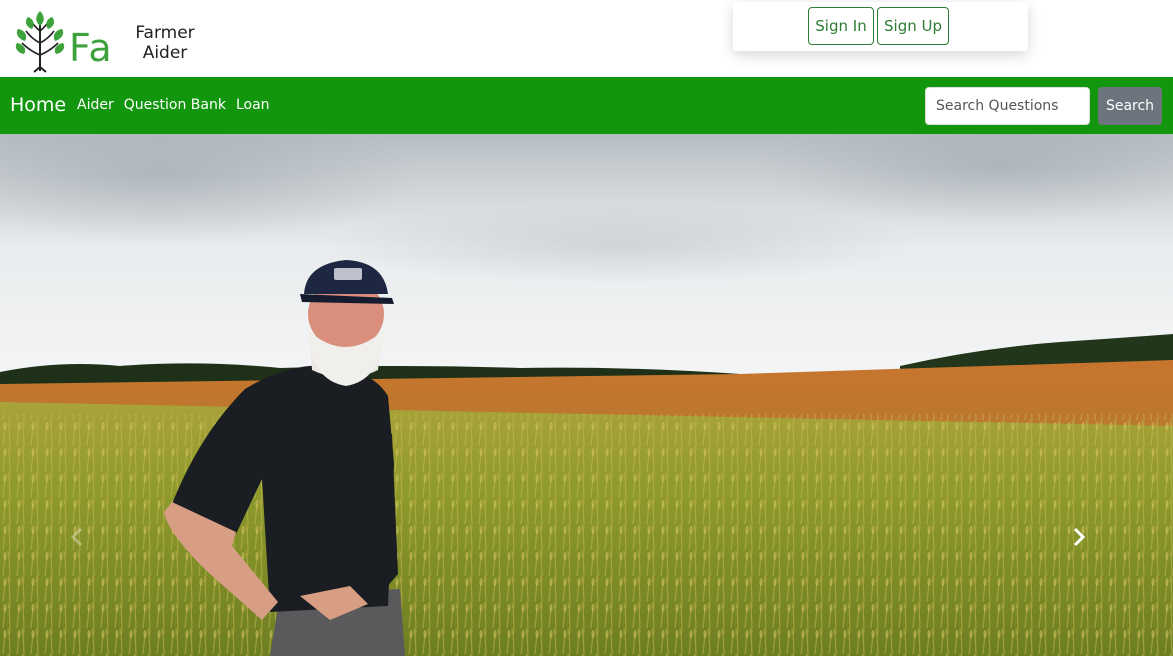 The width and height of the screenshot is (1173, 656). I want to click on site-logo: Fa Farmer Aider, so click(109, 41).